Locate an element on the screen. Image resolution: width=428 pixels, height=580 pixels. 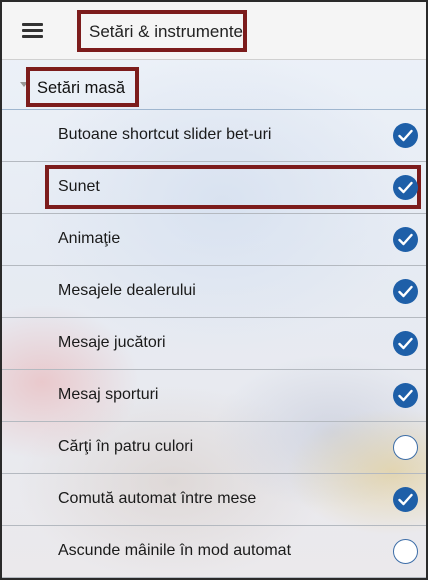
setting-label: Cărţi în patru culori is located at coordinates (126, 446).